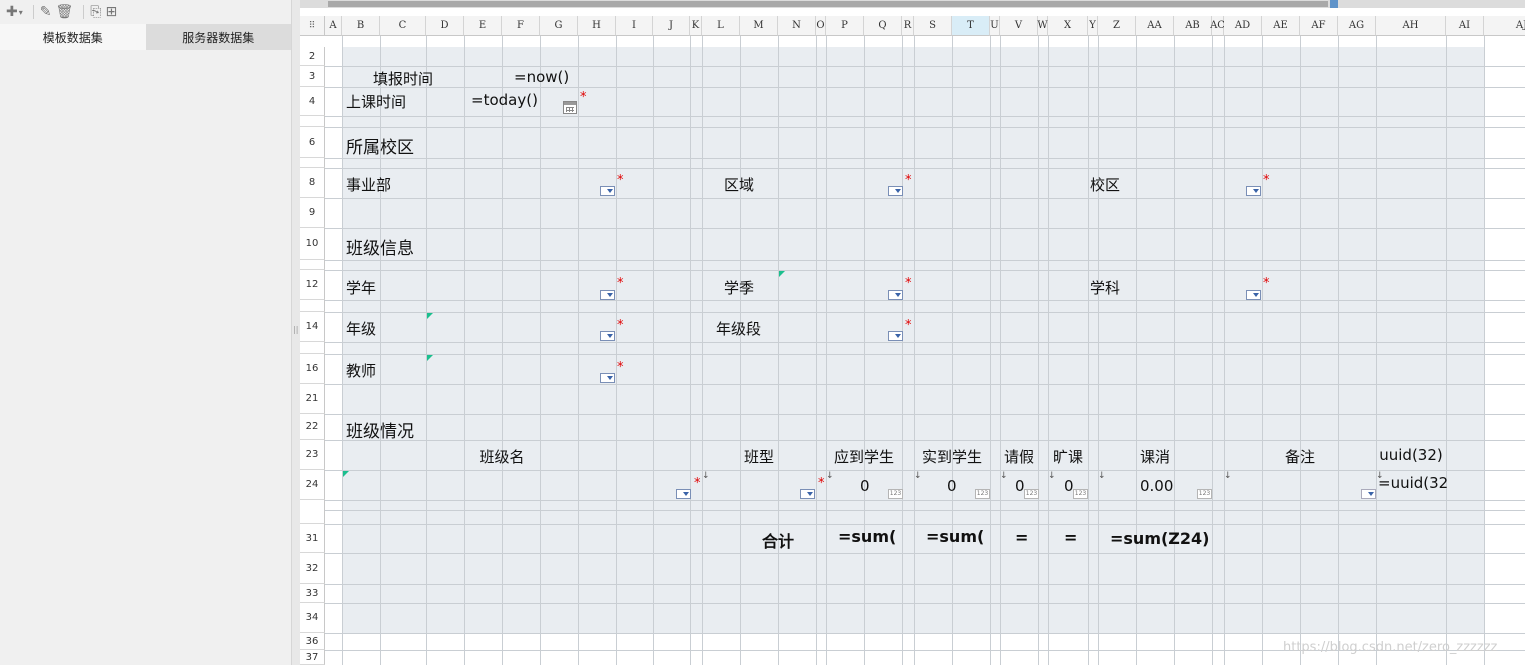  What do you see at coordinates (883, 26) in the screenshot?
I see `column-header-q: Q` at bounding box center [883, 26].